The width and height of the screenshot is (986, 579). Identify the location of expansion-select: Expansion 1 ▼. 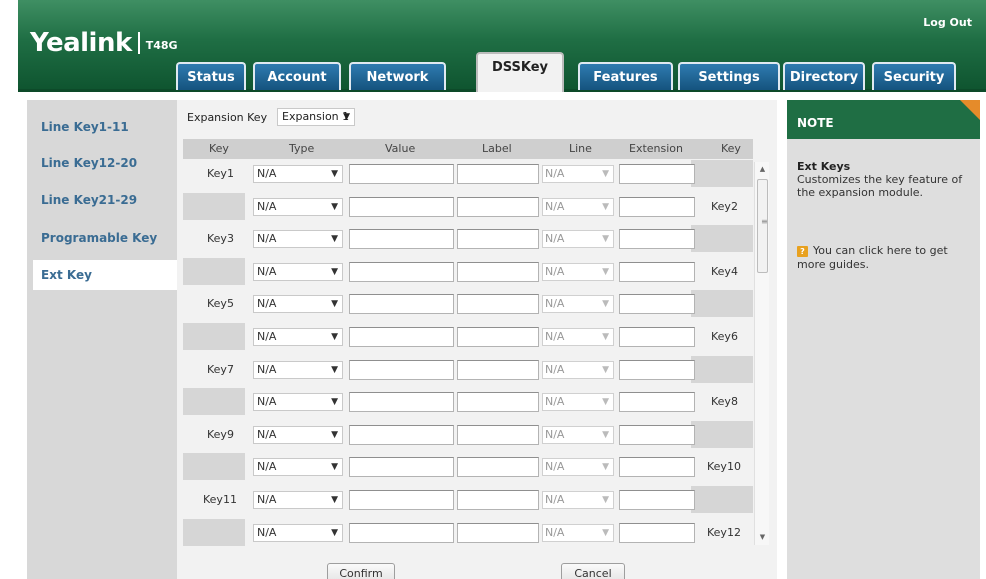
(316, 117).